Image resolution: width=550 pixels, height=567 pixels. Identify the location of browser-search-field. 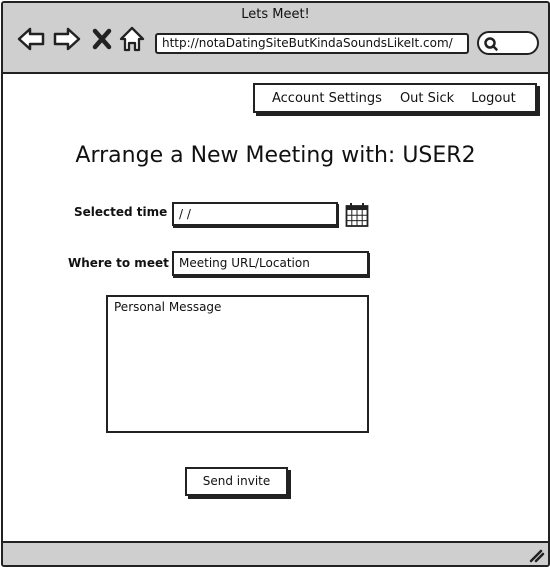
(508, 43).